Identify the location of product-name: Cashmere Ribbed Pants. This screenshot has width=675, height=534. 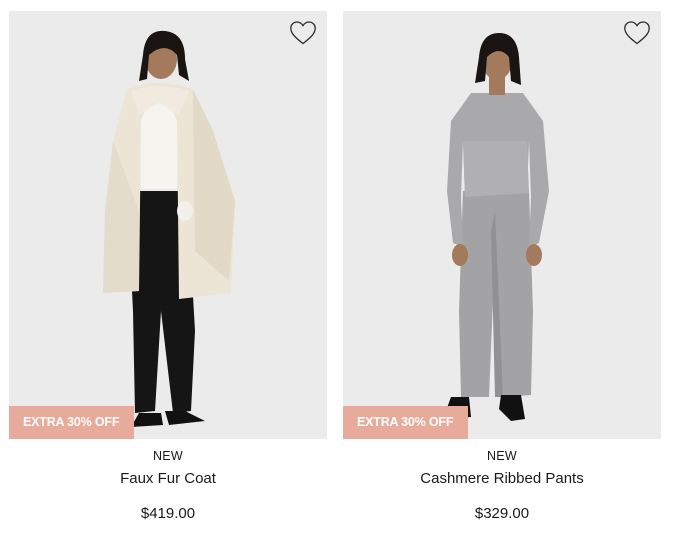
(502, 479).